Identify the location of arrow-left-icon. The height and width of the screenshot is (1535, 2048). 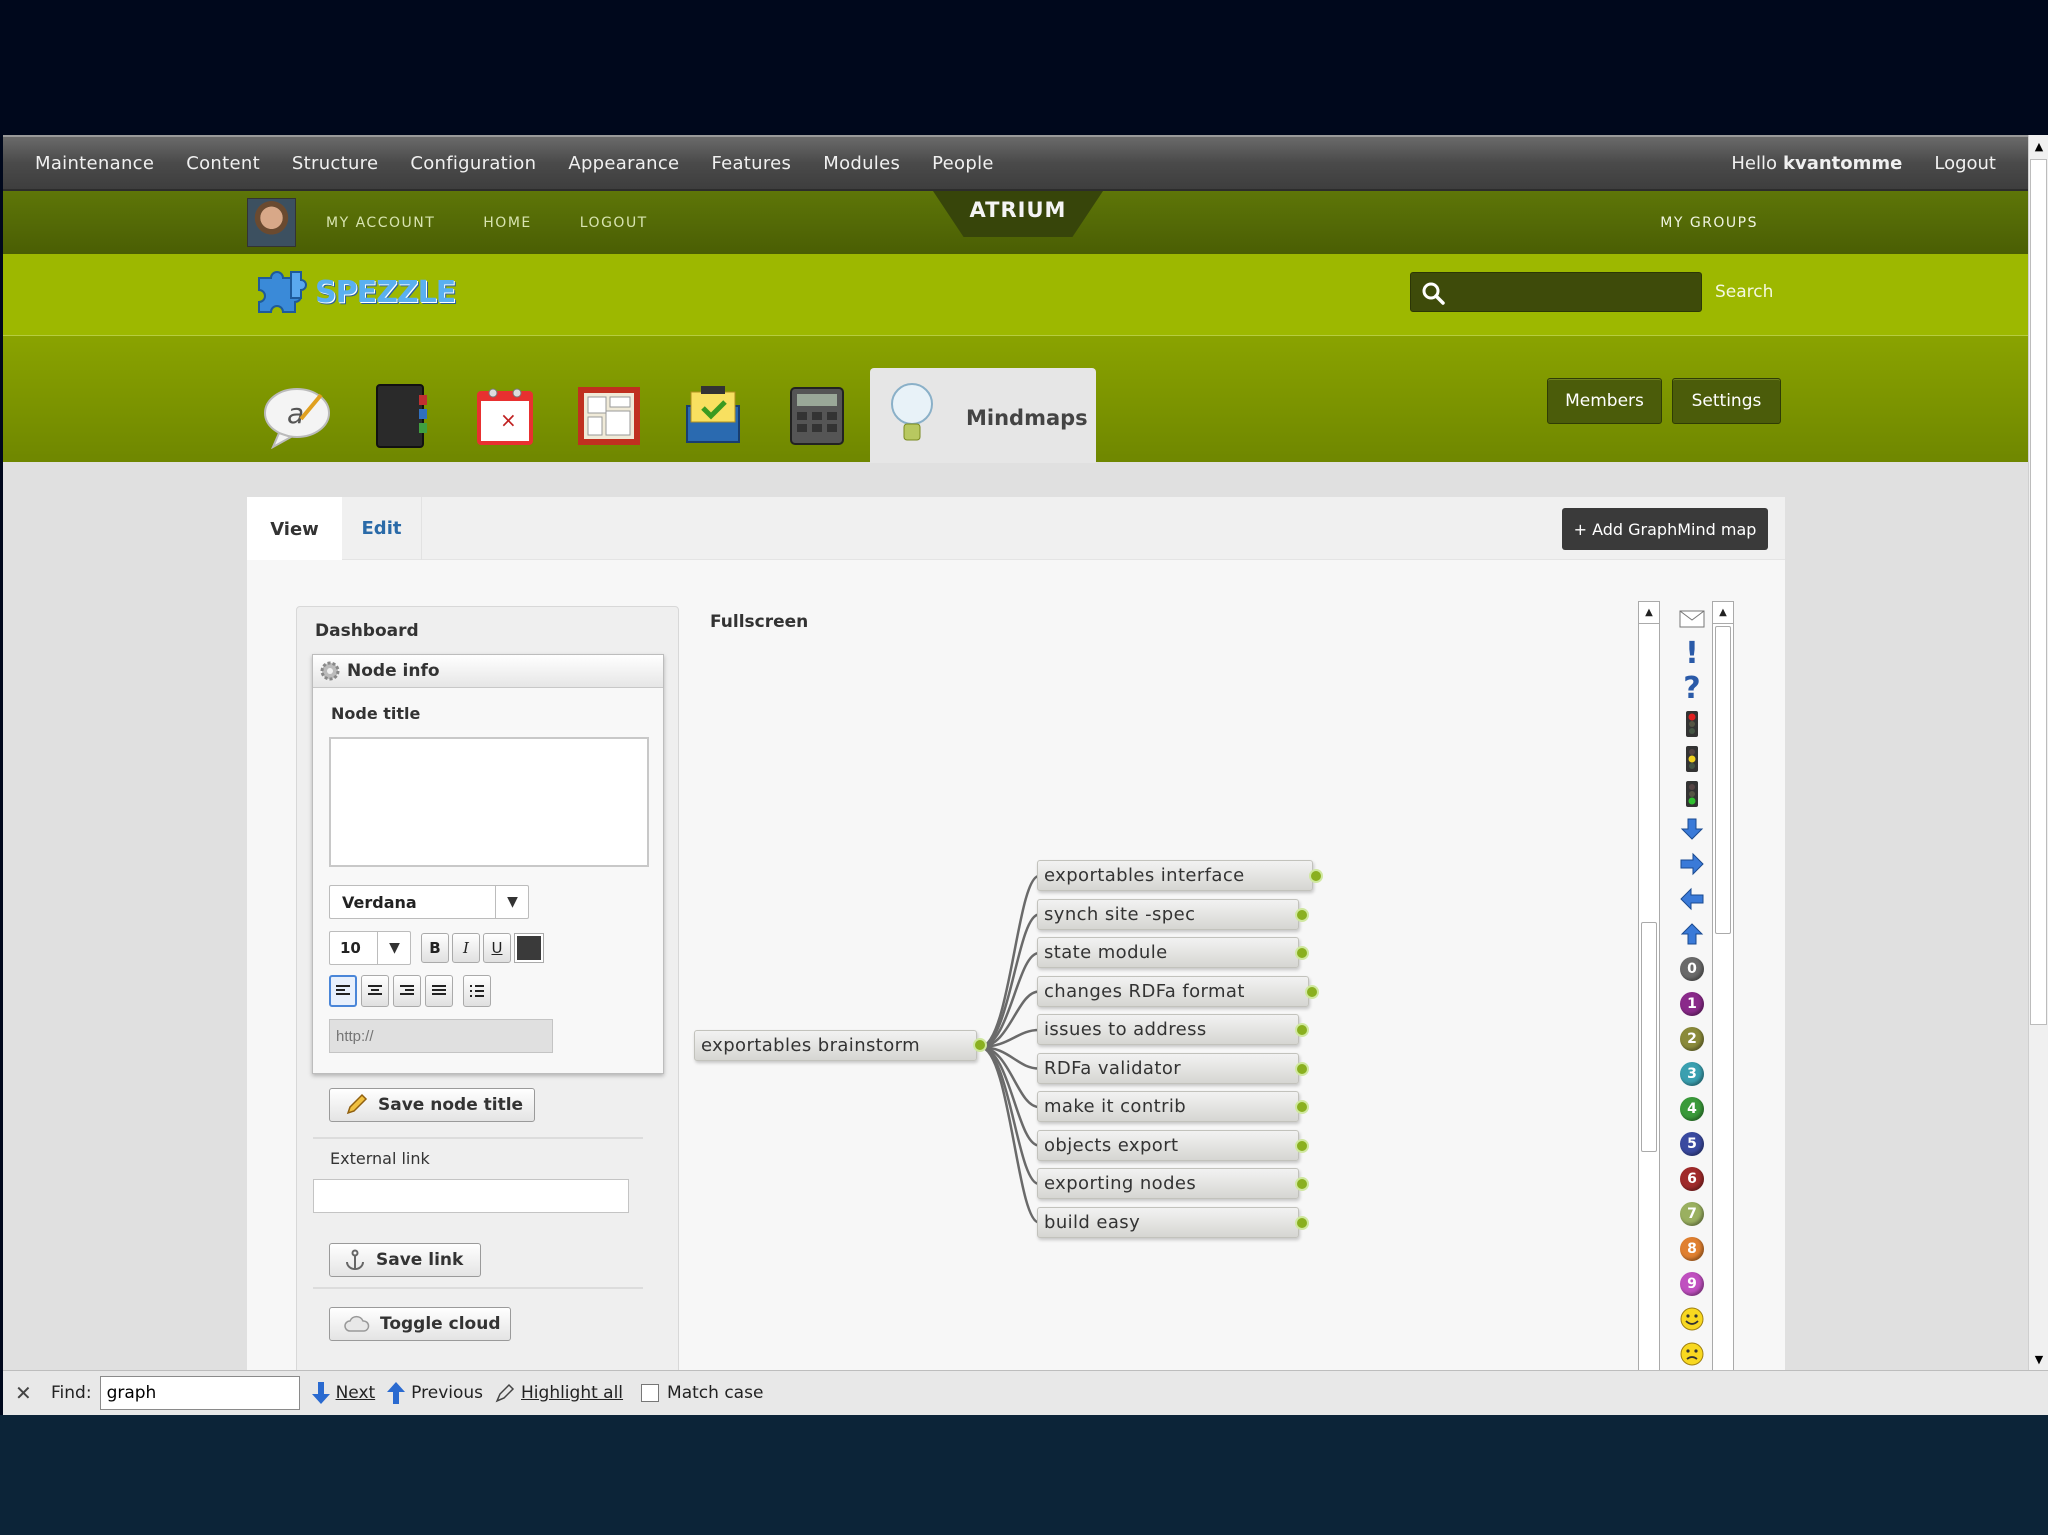
(1692, 898).